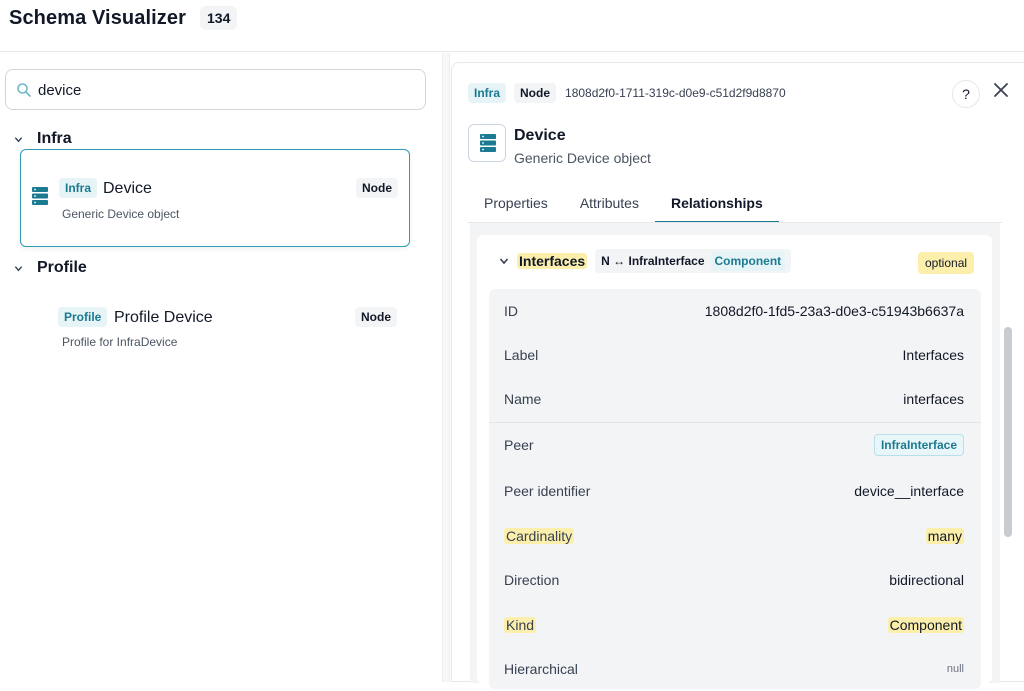 The image size is (1024, 691). What do you see at coordinates (120, 342) in the screenshot?
I see `item-description: Profile for InfraDevice` at bounding box center [120, 342].